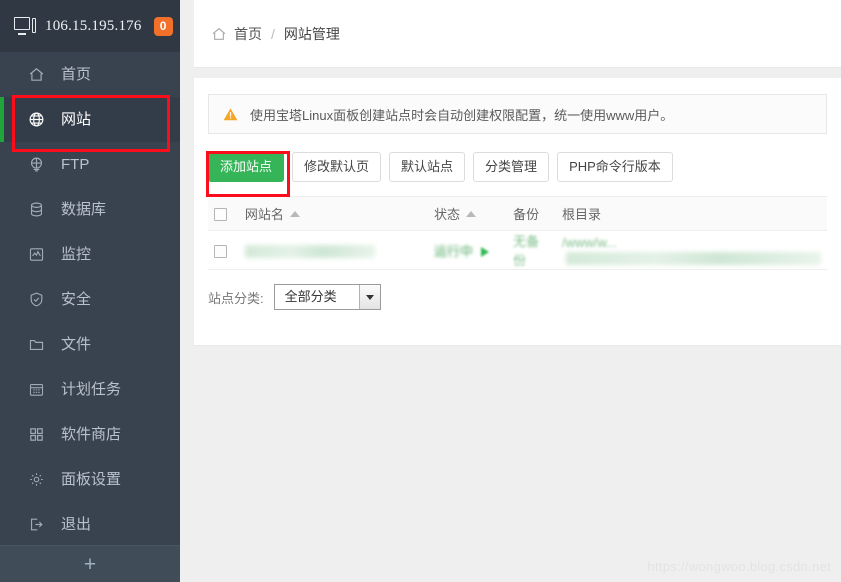 The height and width of the screenshot is (582, 841). I want to click on website-toolbar: 添加站点 修改默认页 默认站点 分类管理 PHP命令行版本, so click(517, 167).